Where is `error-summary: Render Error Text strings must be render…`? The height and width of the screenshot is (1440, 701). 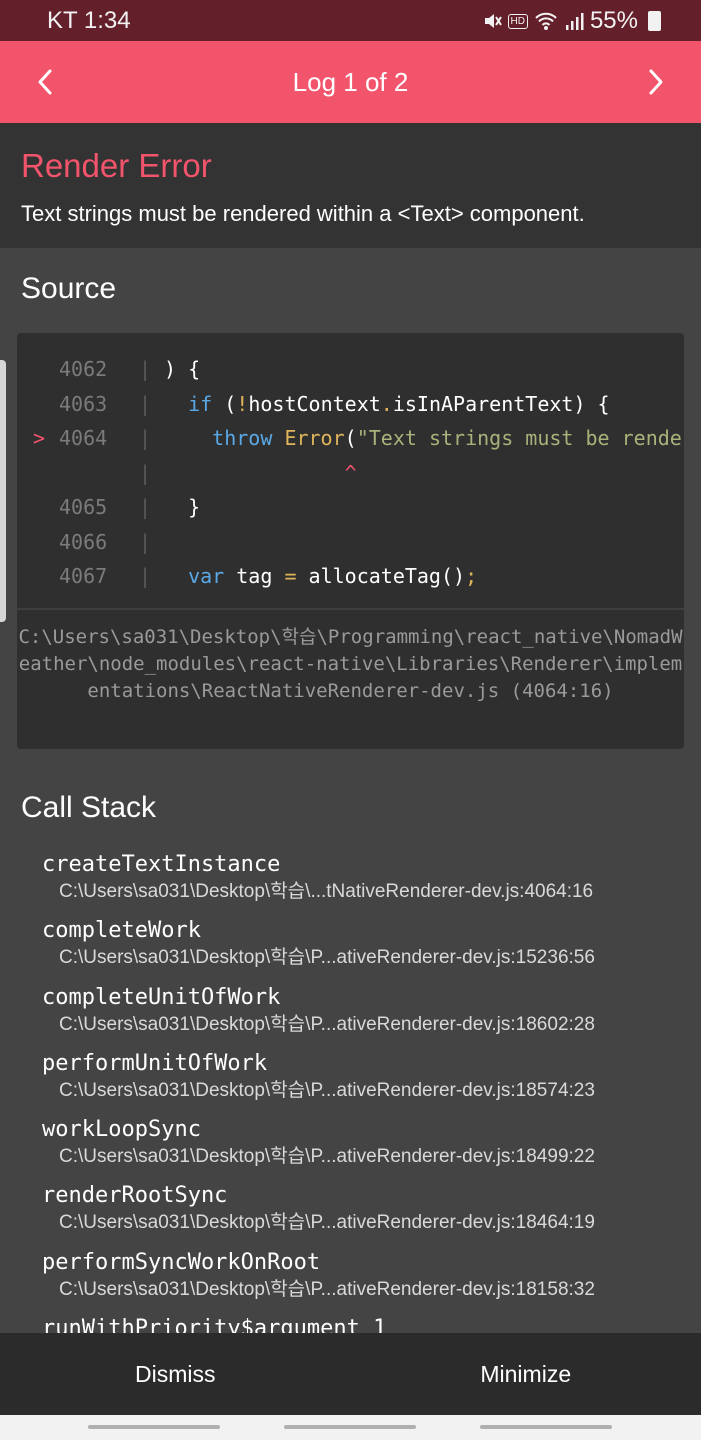
error-summary: Render Error Text strings must be render… is located at coordinates (350, 185).